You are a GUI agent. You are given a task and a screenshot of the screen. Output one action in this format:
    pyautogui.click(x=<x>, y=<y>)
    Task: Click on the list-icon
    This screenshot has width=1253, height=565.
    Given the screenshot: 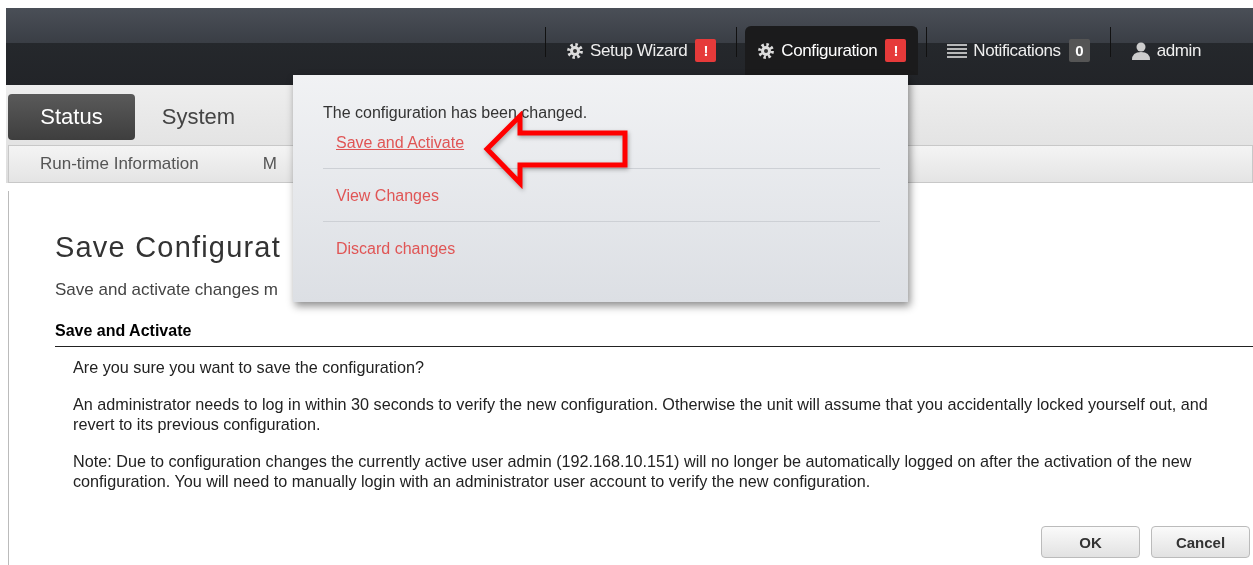 What is the action you would take?
    pyautogui.click(x=957, y=50)
    